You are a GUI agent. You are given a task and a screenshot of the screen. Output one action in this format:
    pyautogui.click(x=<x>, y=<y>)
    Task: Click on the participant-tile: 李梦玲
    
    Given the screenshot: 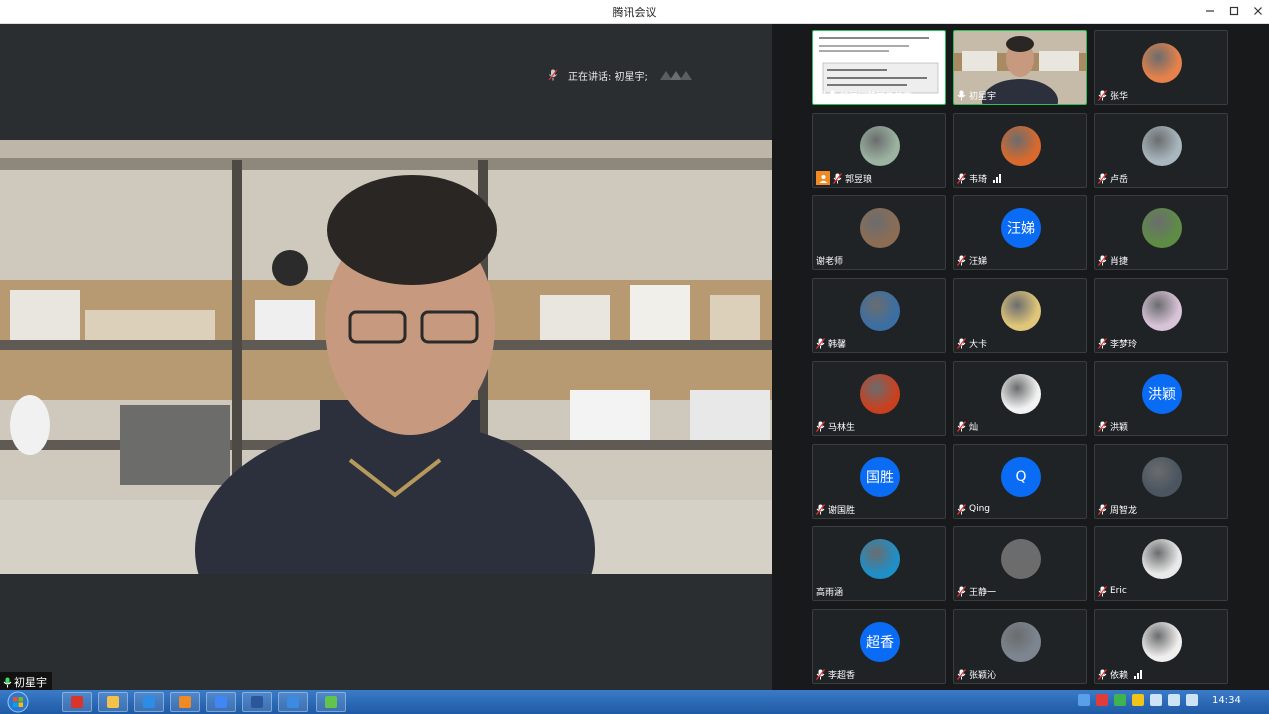 What is the action you would take?
    pyautogui.click(x=1161, y=315)
    